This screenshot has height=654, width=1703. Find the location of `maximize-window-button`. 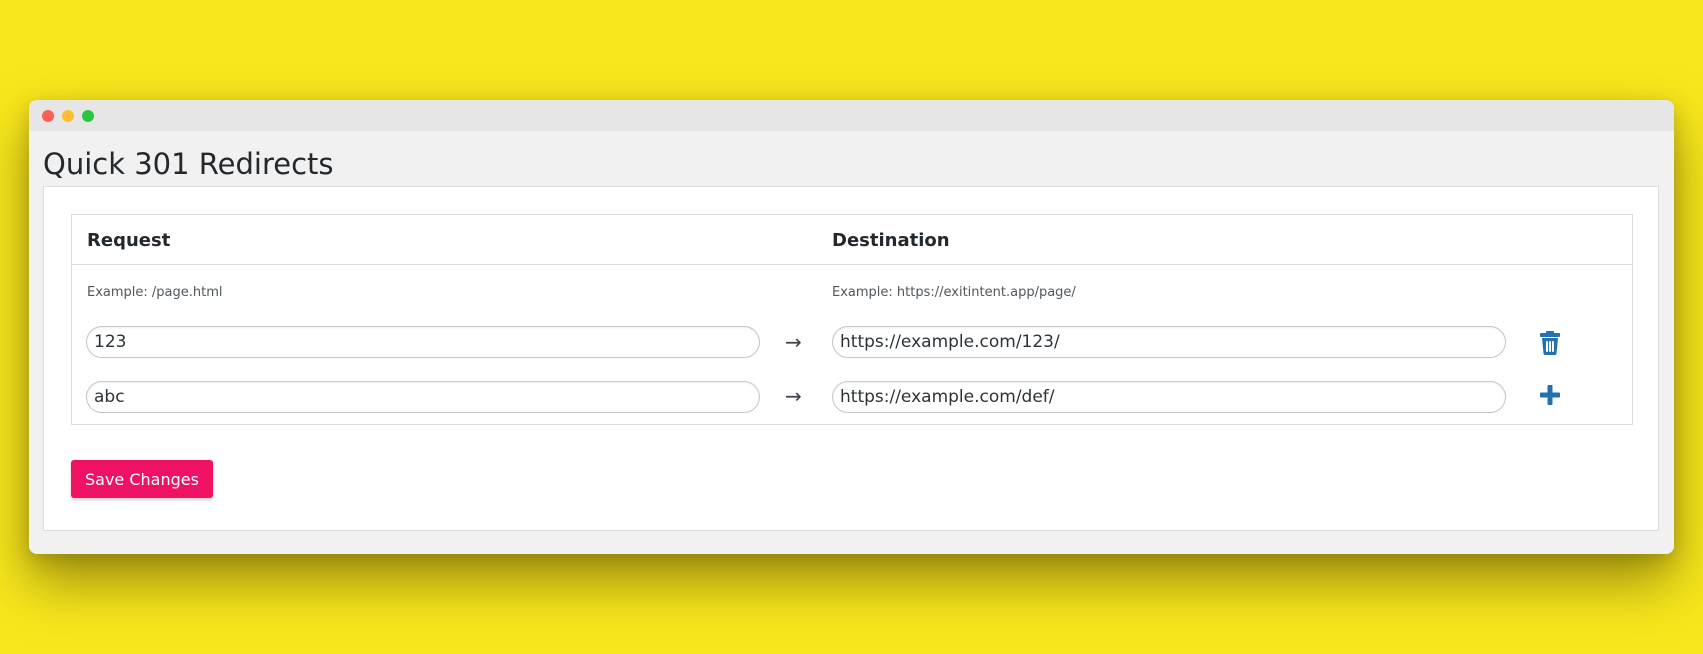

maximize-window-button is located at coordinates (88, 116).